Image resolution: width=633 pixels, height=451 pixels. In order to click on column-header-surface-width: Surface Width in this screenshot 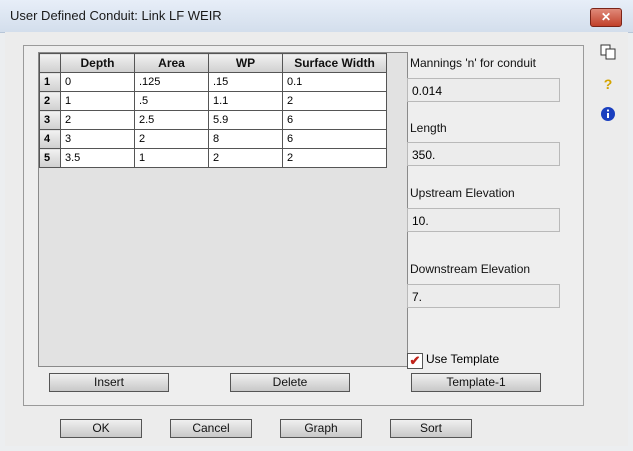, I will do `click(334, 63)`.